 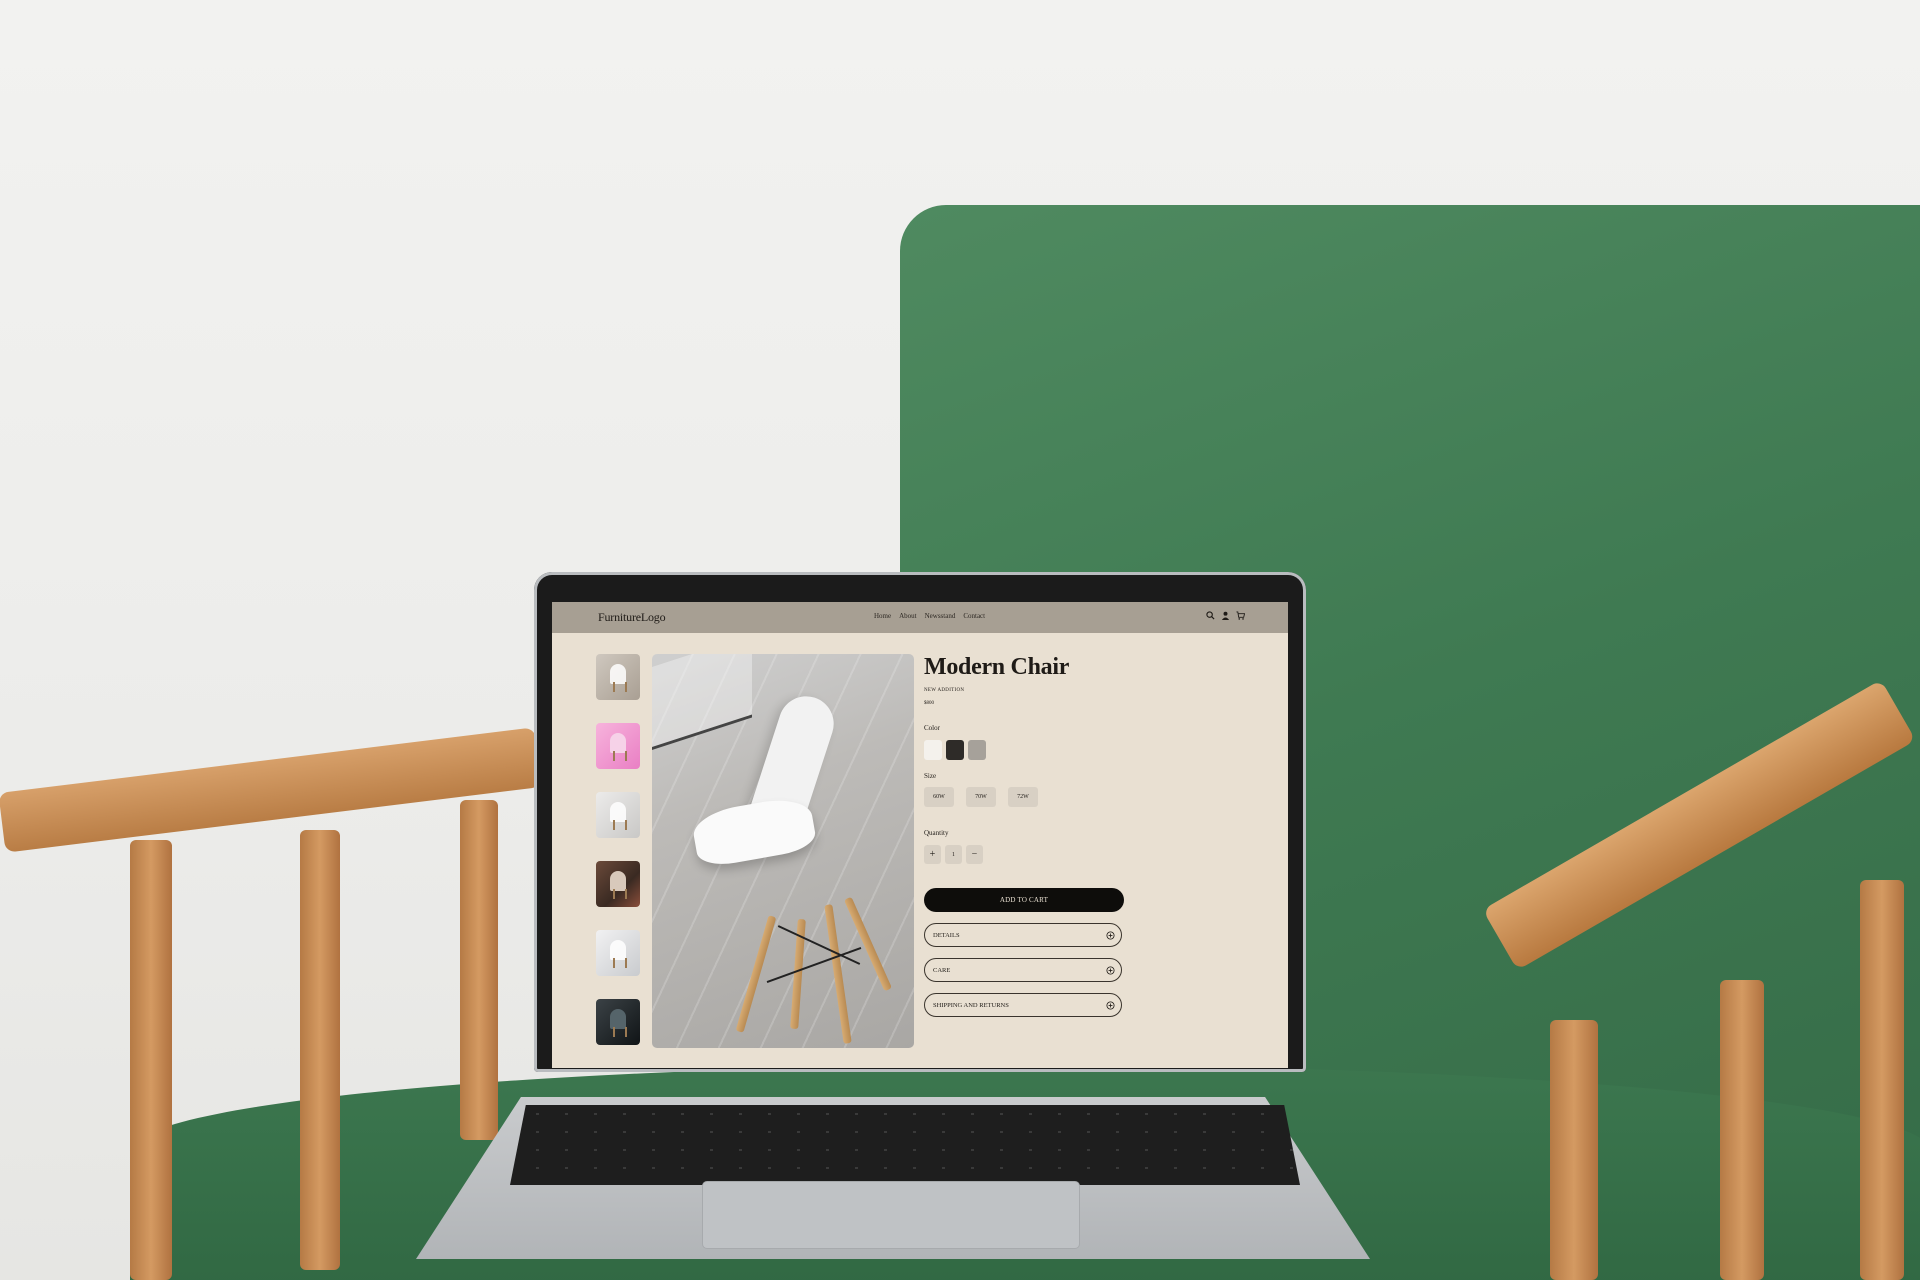 What do you see at coordinates (905, 1145) in the screenshot?
I see `laptop-keyboard` at bounding box center [905, 1145].